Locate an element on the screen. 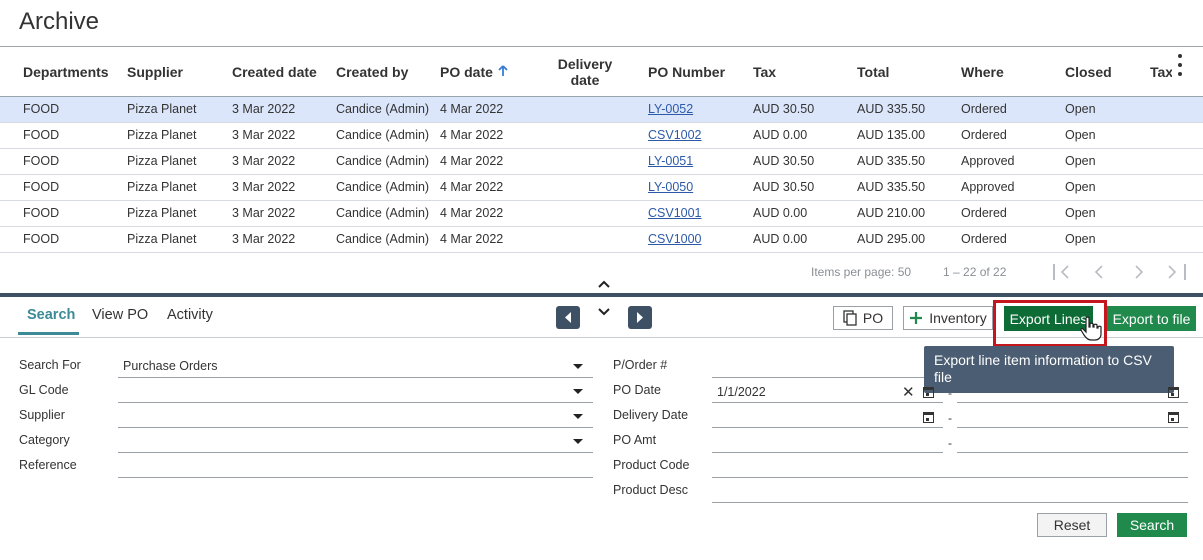 The height and width of the screenshot is (560, 1203). prev-record-button is located at coordinates (568, 317).